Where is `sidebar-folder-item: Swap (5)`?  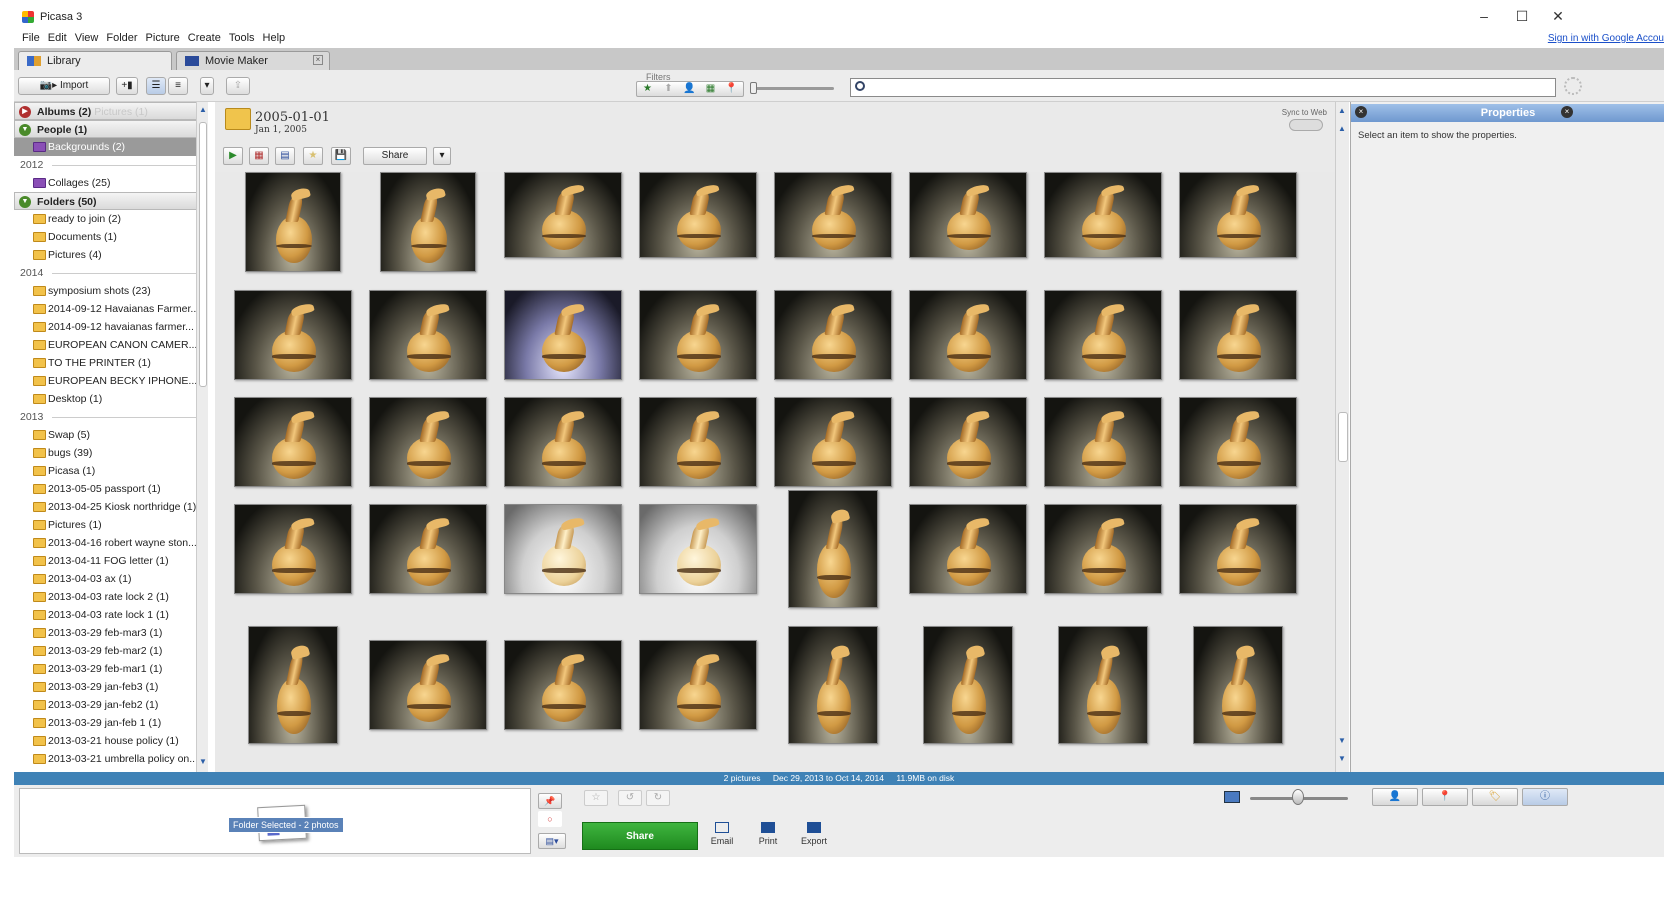
sidebar-folder-item: Swap (5) is located at coordinates (110, 435).